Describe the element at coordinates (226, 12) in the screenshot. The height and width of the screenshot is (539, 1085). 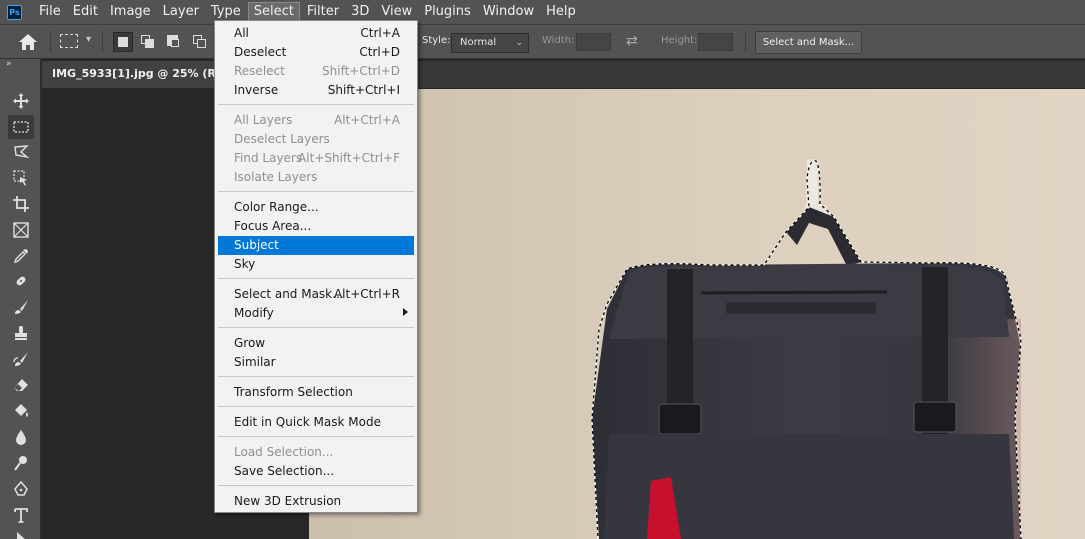
I see `menu-type: Type` at that location.